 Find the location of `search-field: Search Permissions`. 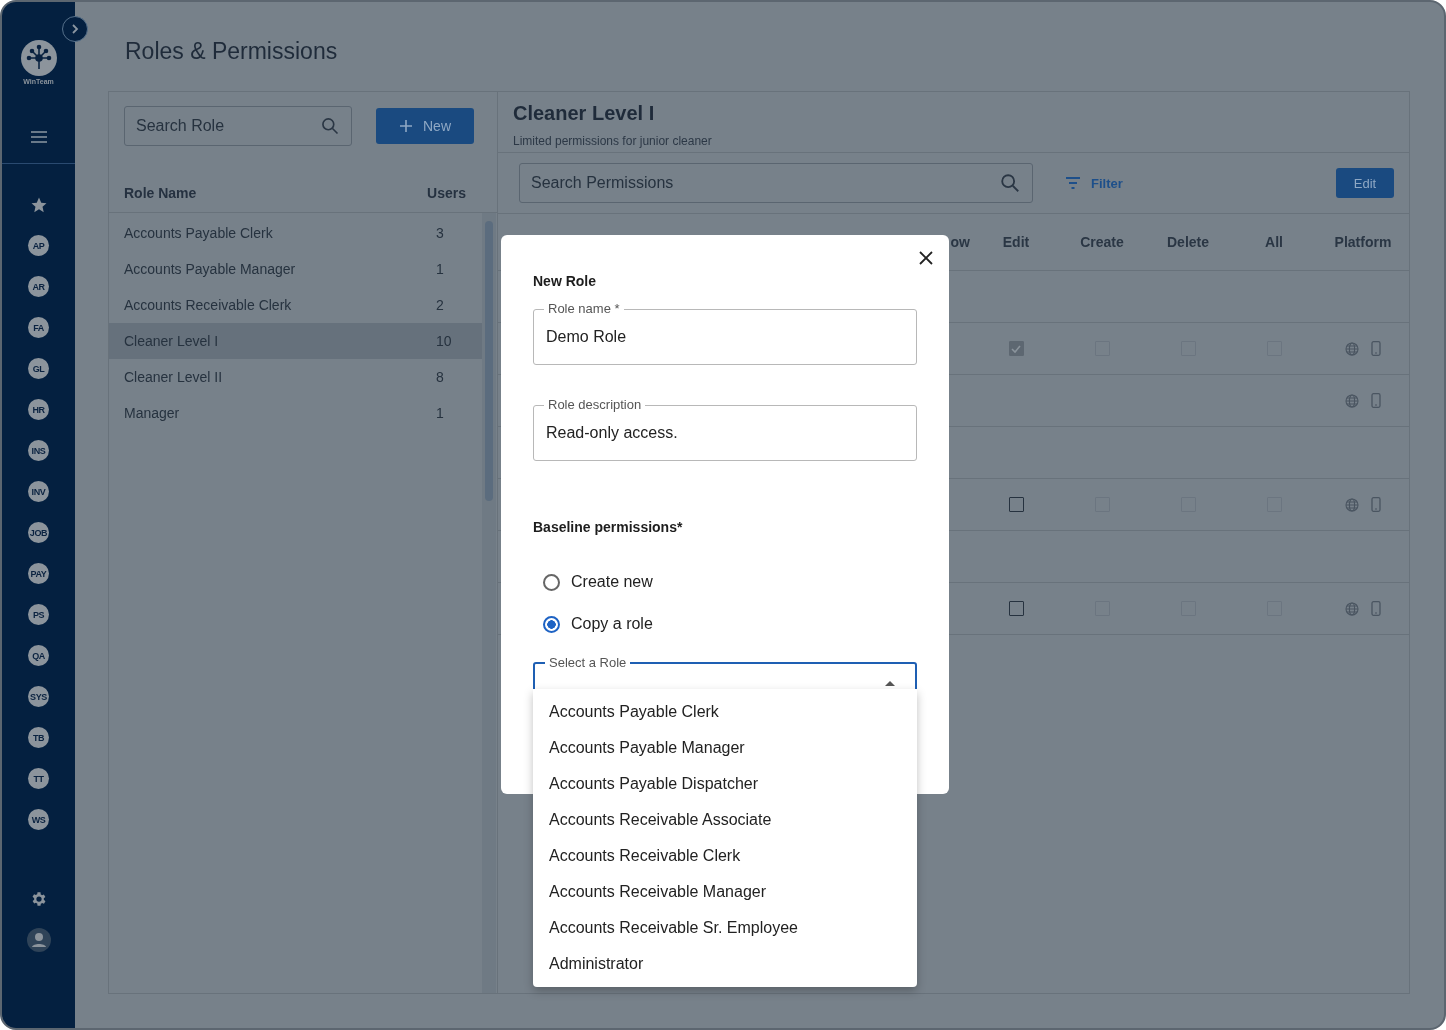

search-field: Search Permissions is located at coordinates (776, 183).